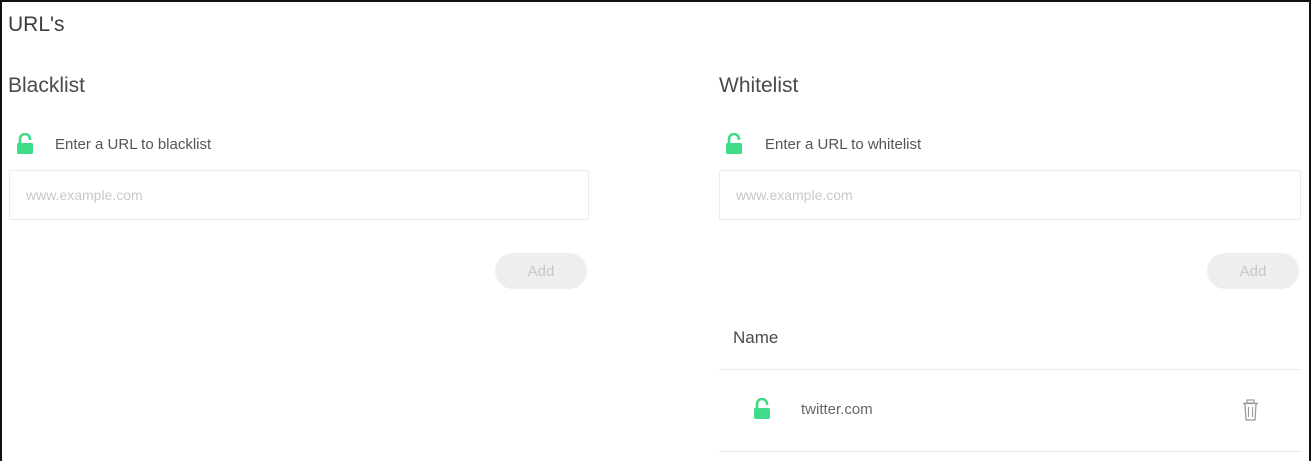  Describe the element at coordinates (1010, 451) in the screenshot. I see `table-row-divider` at that location.